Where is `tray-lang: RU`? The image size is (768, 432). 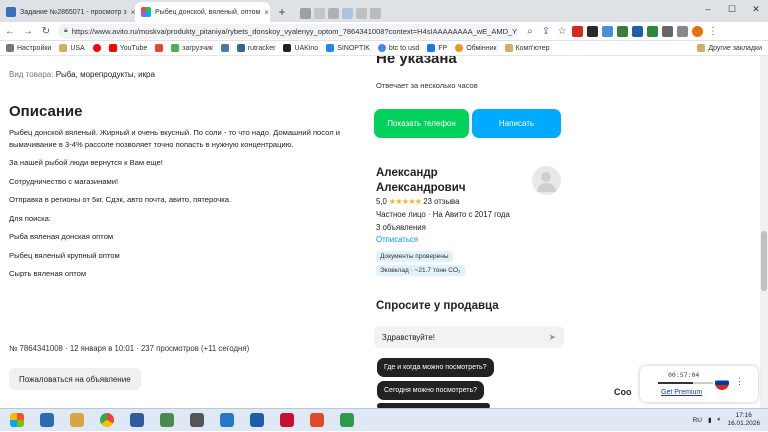
tray-lang: RU is located at coordinates (697, 420).